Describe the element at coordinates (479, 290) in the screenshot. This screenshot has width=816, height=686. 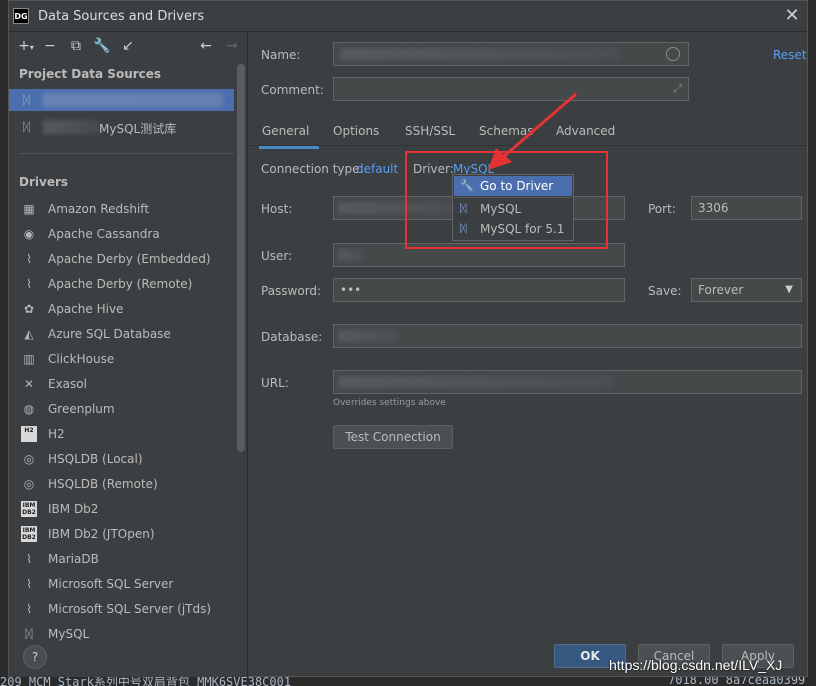
I see `password-field: •••` at that location.